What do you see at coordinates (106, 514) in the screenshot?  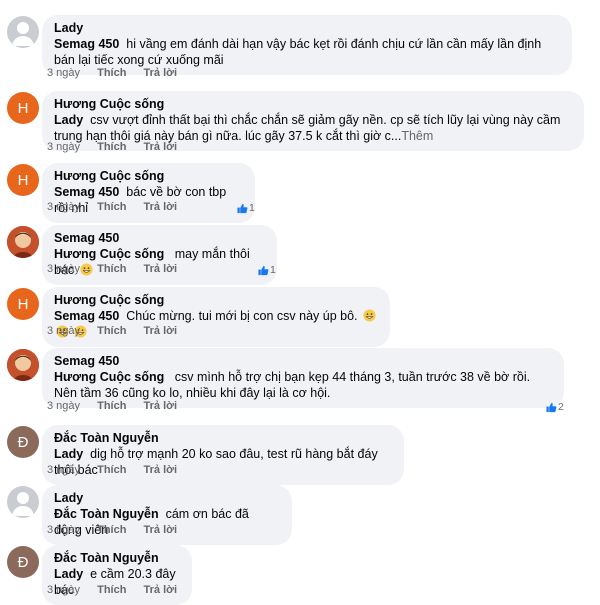 I see `tagged-user: Đắc Toàn Nguyễn` at bounding box center [106, 514].